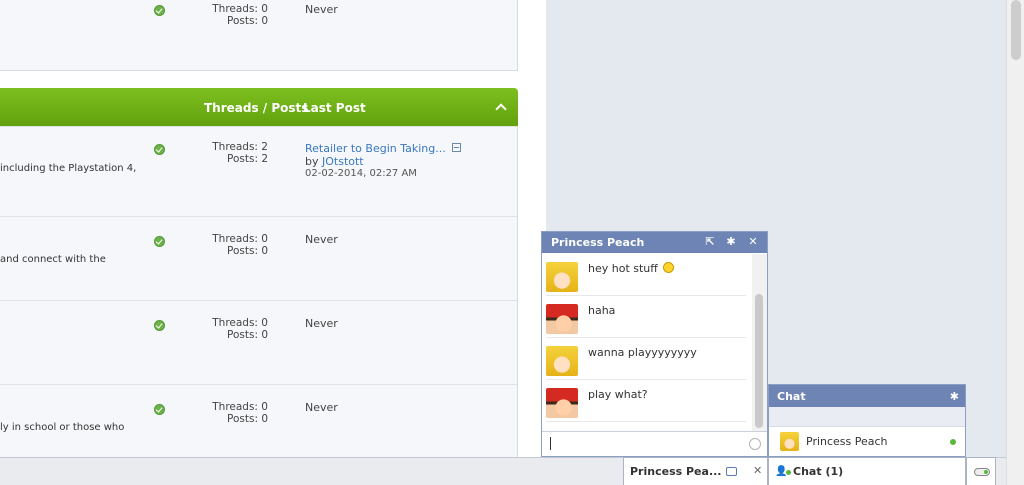  What do you see at coordinates (759, 361) in the screenshot?
I see `chat-scrollbar-thumb` at bounding box center [759, 361].